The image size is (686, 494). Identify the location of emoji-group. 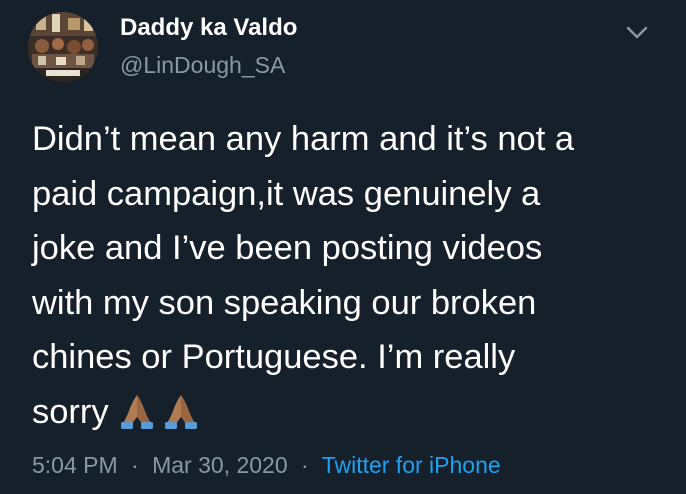
(161, 419).